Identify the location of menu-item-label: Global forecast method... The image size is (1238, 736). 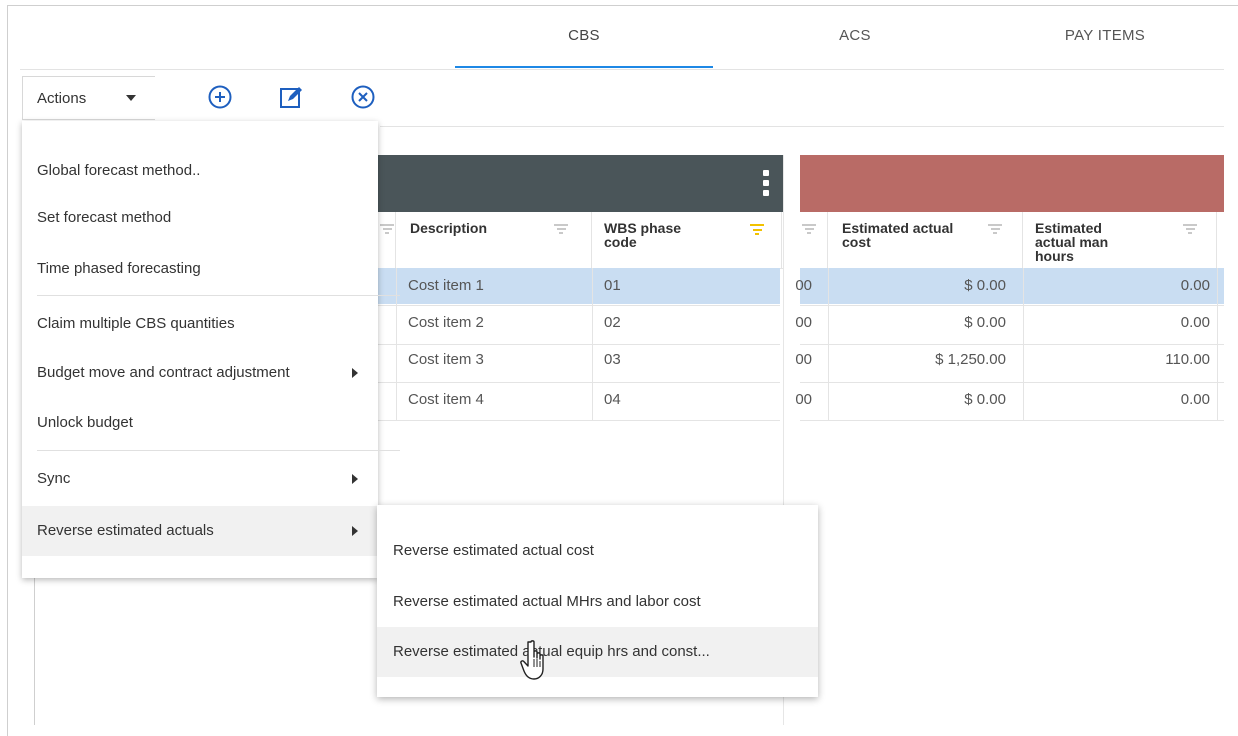
(119, 170).